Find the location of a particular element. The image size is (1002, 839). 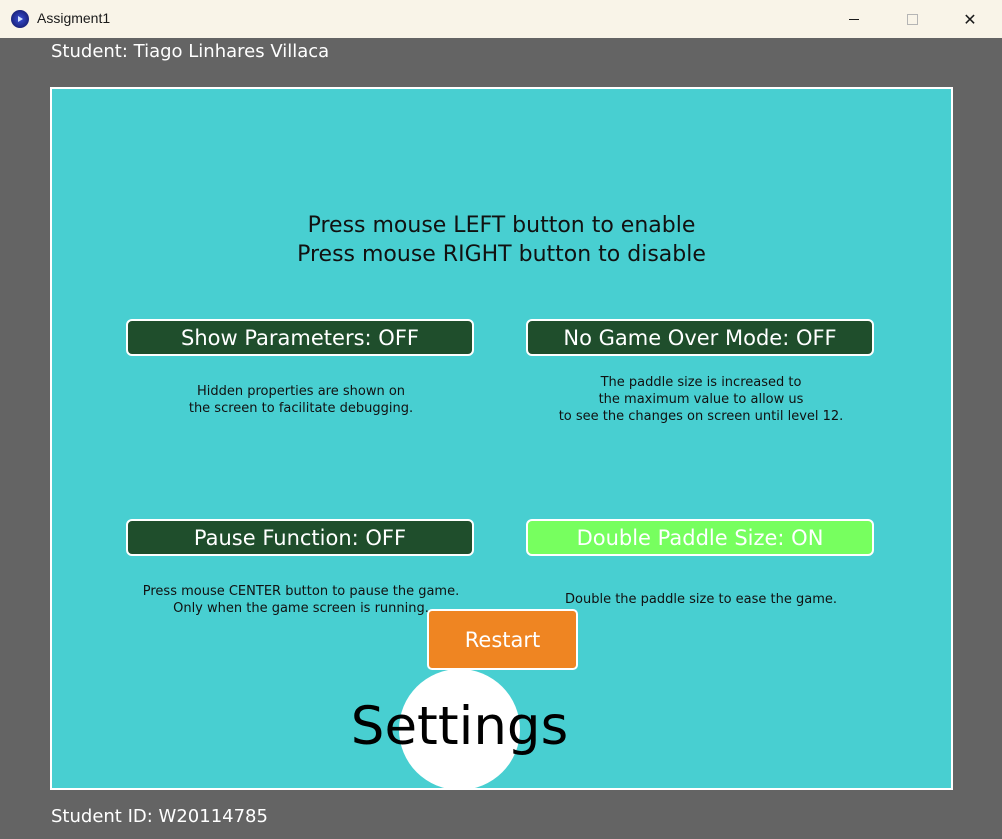

minimize-icon is located at coordinates (854, 19).